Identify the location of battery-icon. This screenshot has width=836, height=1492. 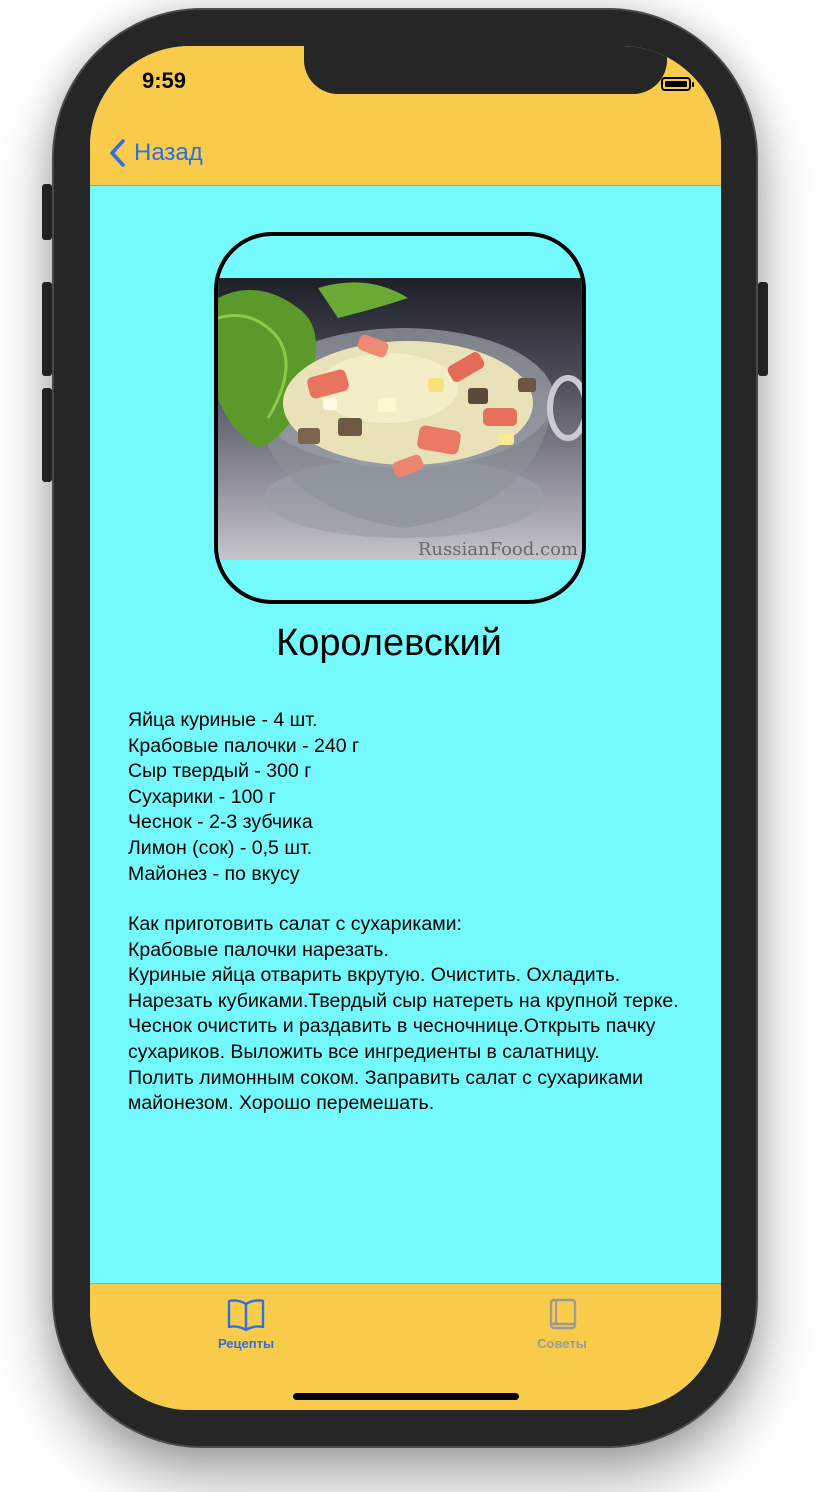
(677, 84).